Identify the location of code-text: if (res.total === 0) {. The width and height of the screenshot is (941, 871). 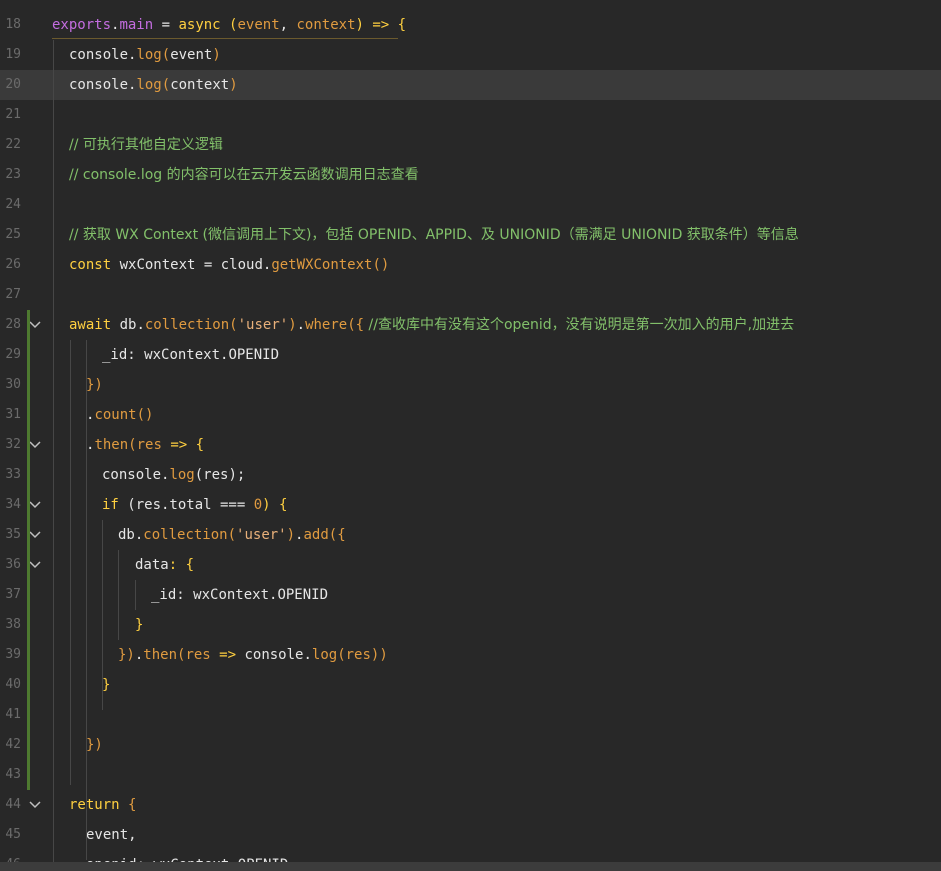
(194, 505).